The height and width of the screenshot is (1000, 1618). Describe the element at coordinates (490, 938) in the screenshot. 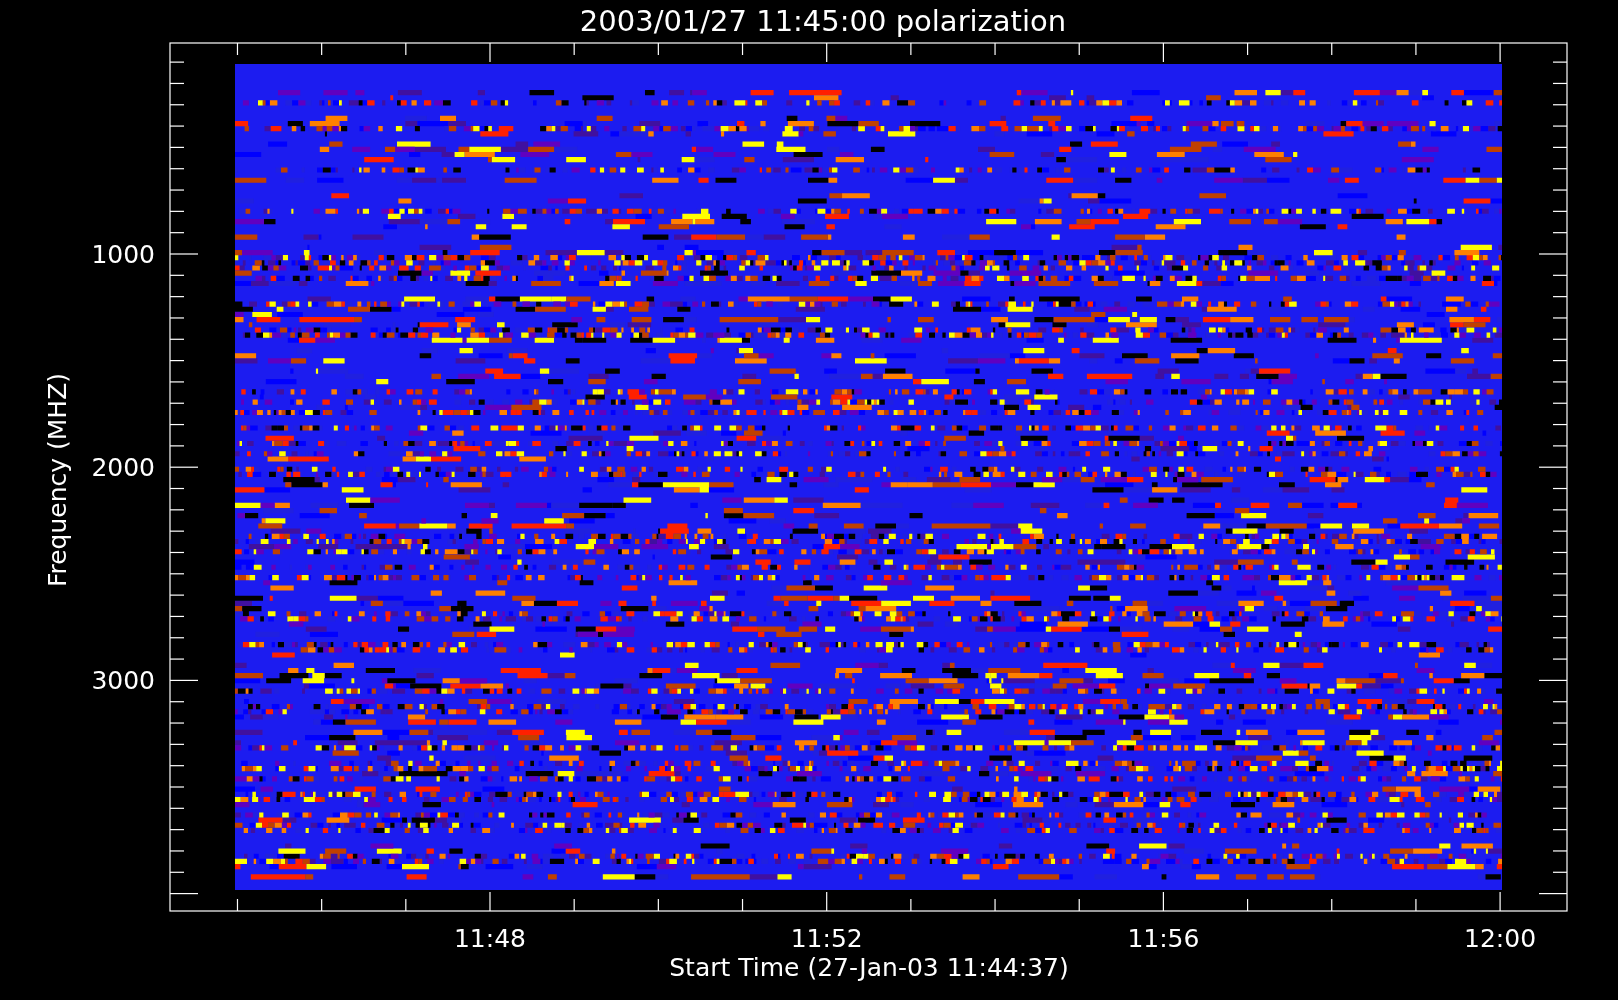

I see `x-tick-label: 11:48` at that location.